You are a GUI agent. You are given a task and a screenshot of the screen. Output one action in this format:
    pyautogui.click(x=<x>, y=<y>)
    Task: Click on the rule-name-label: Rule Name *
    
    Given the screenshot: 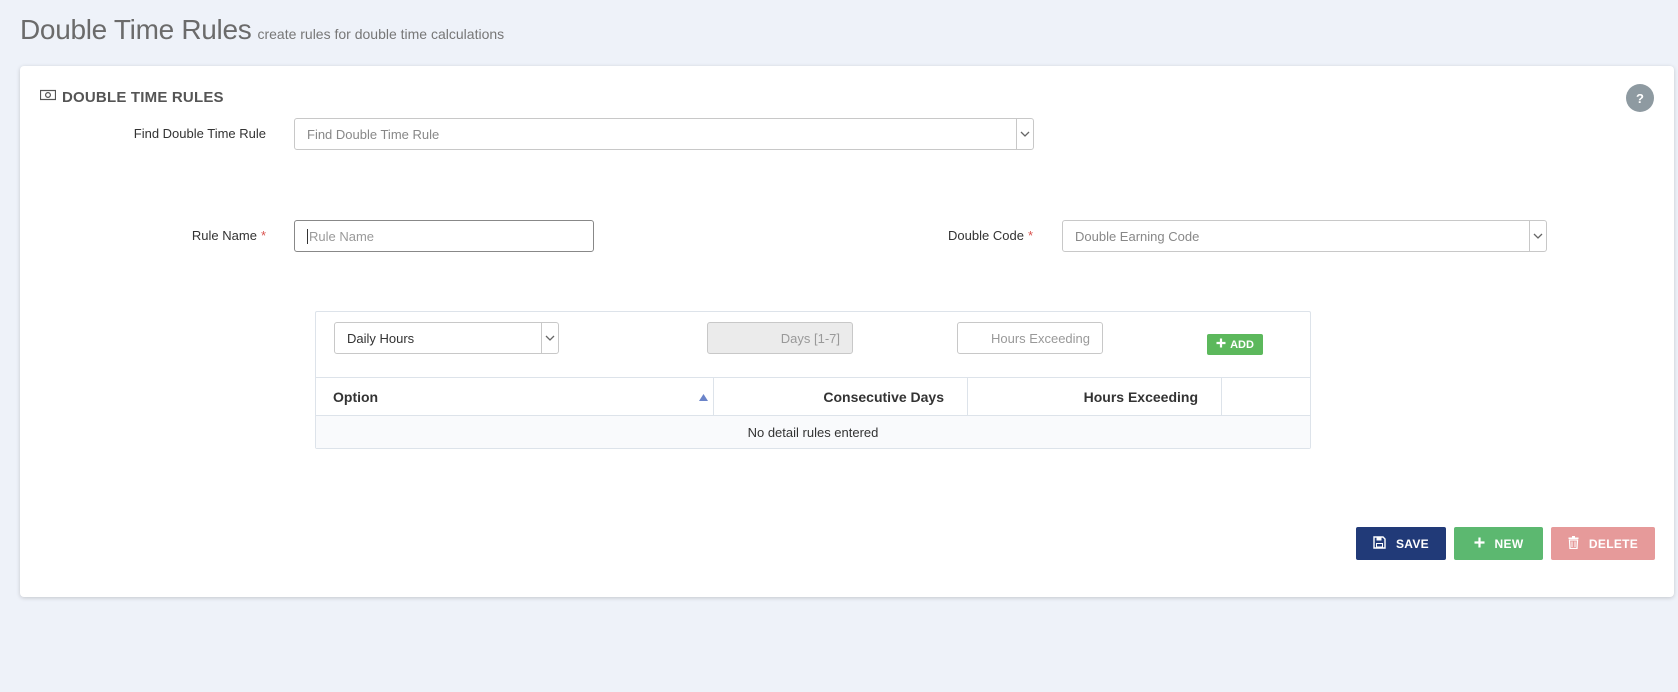 What is the action you would take?
    pyautogui.click(x=218, y=235)
    